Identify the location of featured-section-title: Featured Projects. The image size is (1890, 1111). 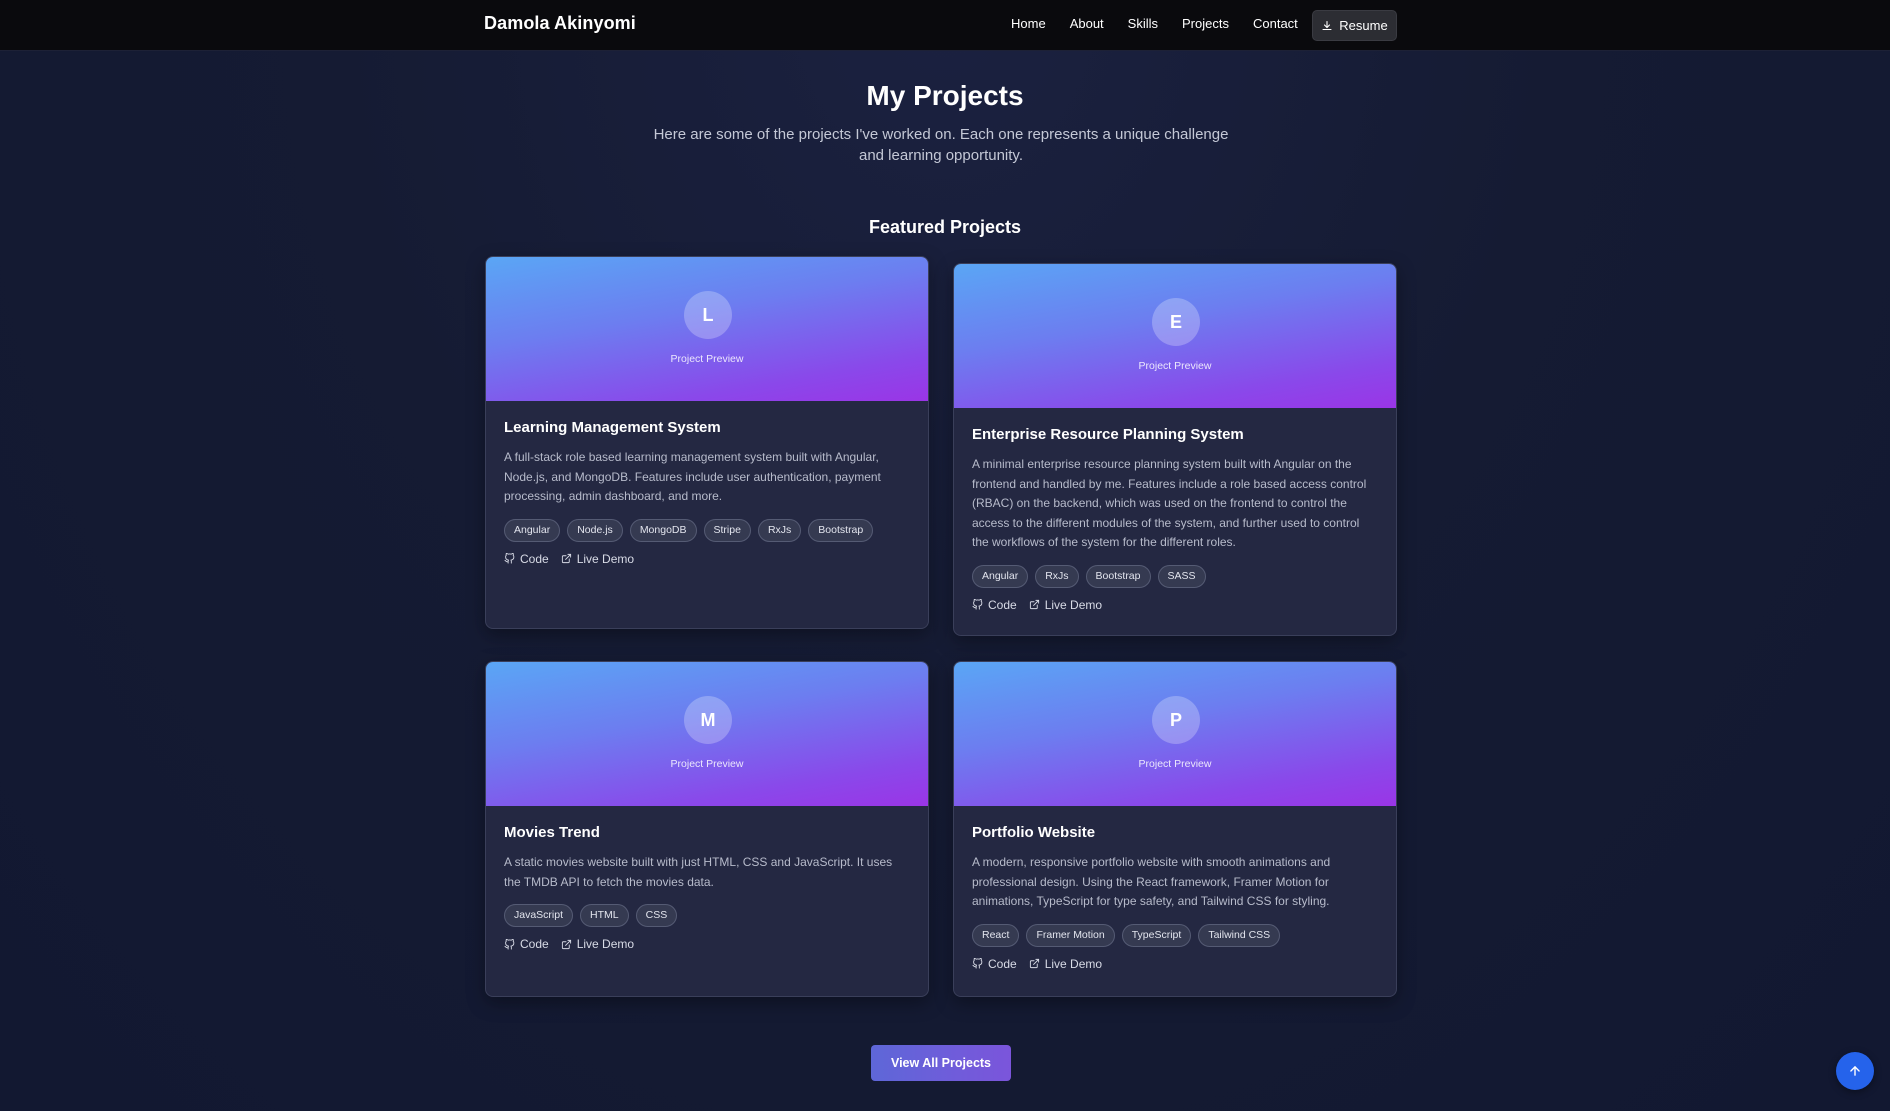
(945, 227).